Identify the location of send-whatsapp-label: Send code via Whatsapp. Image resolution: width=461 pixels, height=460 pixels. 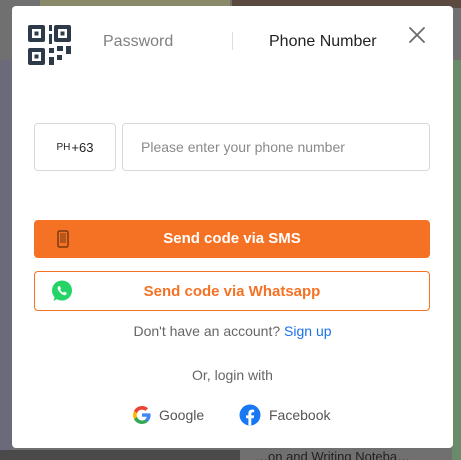
(232, 291).